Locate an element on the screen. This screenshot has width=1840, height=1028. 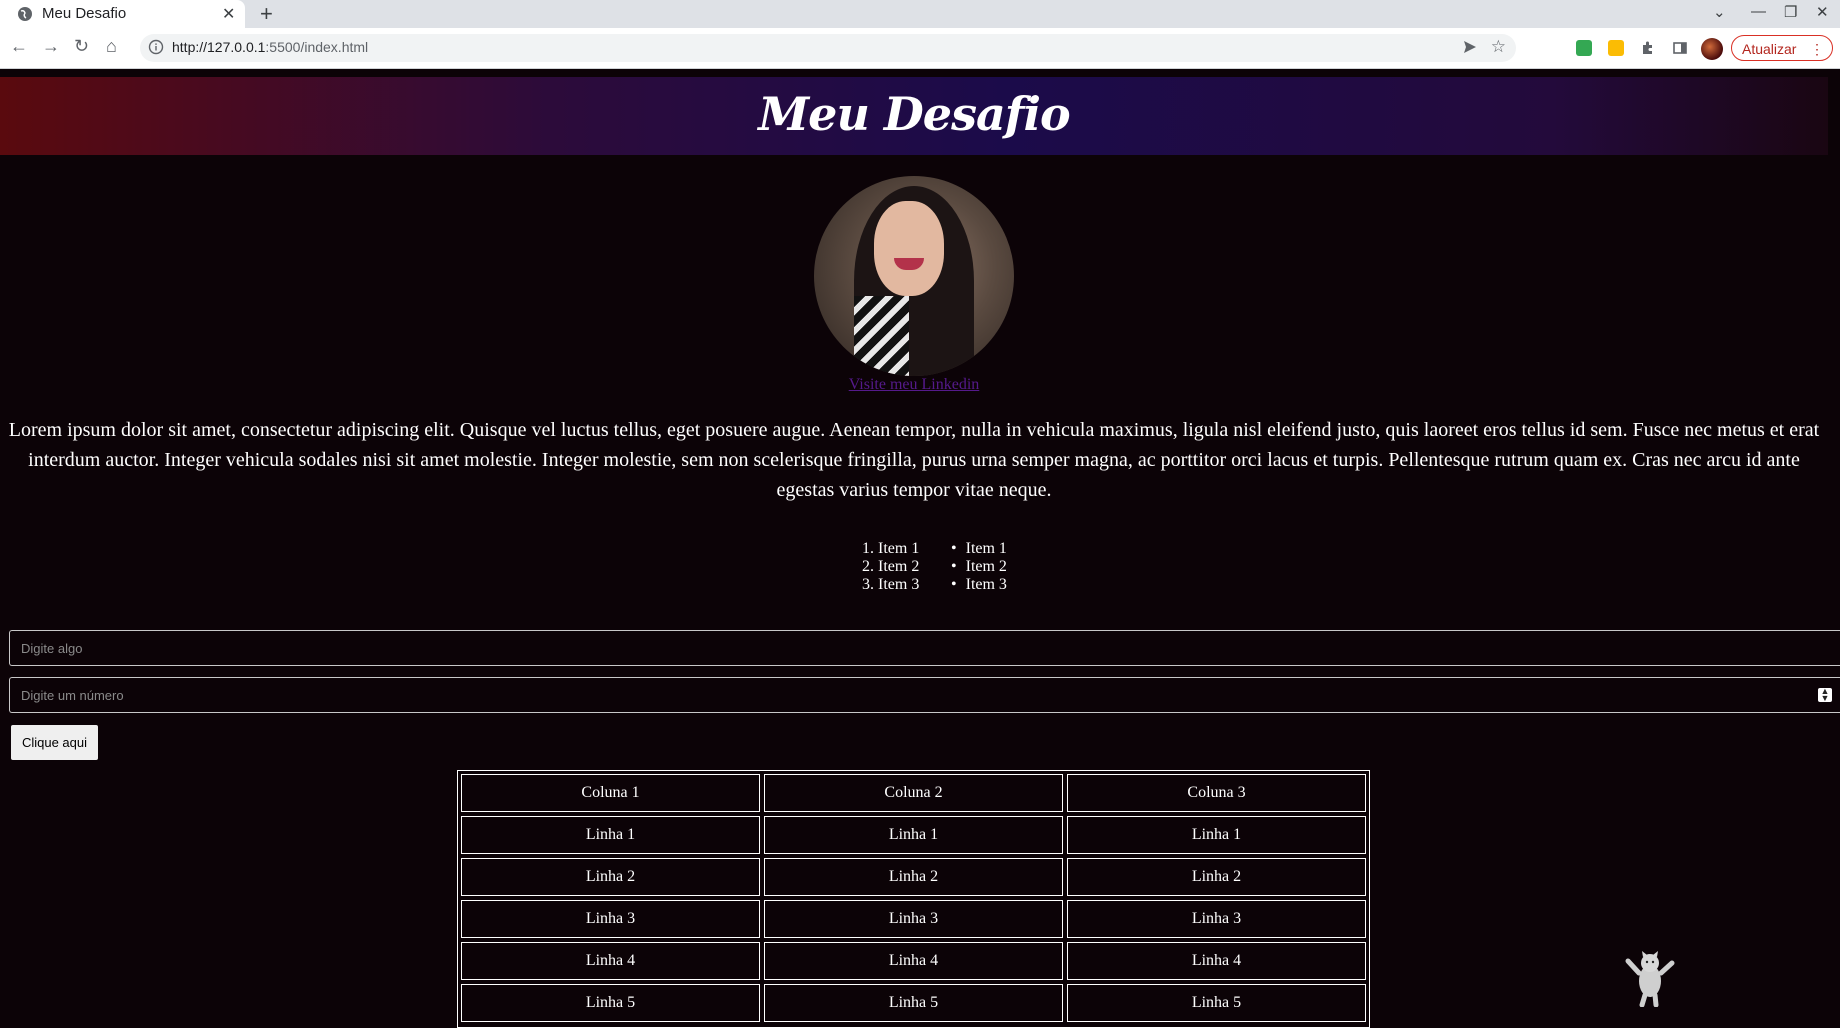
table-header-cell: Coluna 1 is located at coordinates (610, 793).